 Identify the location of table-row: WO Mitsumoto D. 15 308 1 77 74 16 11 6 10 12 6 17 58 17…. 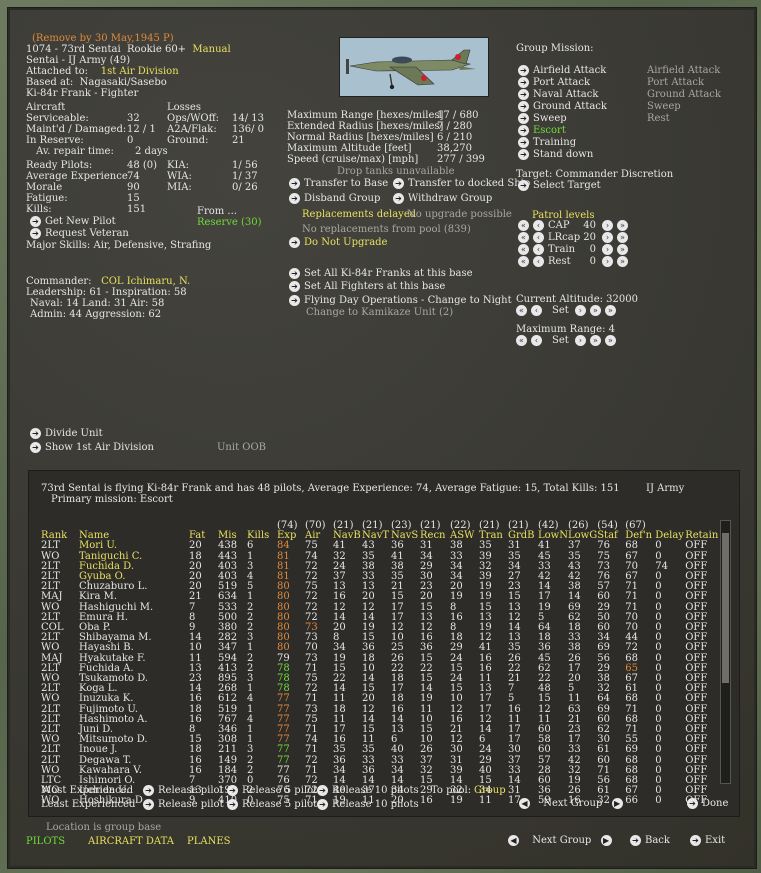
(379, 740).